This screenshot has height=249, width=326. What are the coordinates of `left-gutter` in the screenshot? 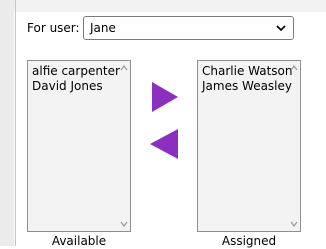 It's located at (7, 123).